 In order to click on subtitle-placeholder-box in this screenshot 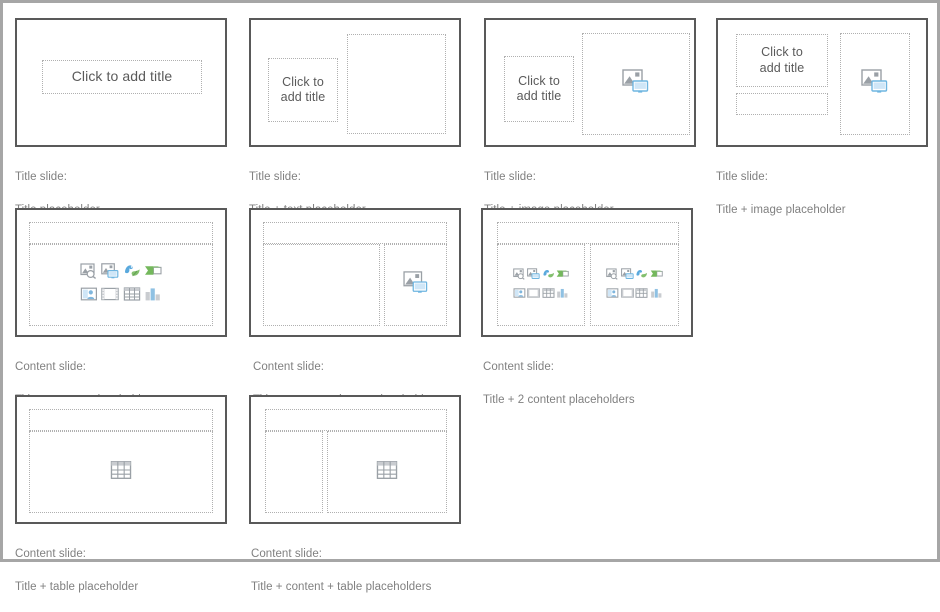, I will do `click(782, 104)`.